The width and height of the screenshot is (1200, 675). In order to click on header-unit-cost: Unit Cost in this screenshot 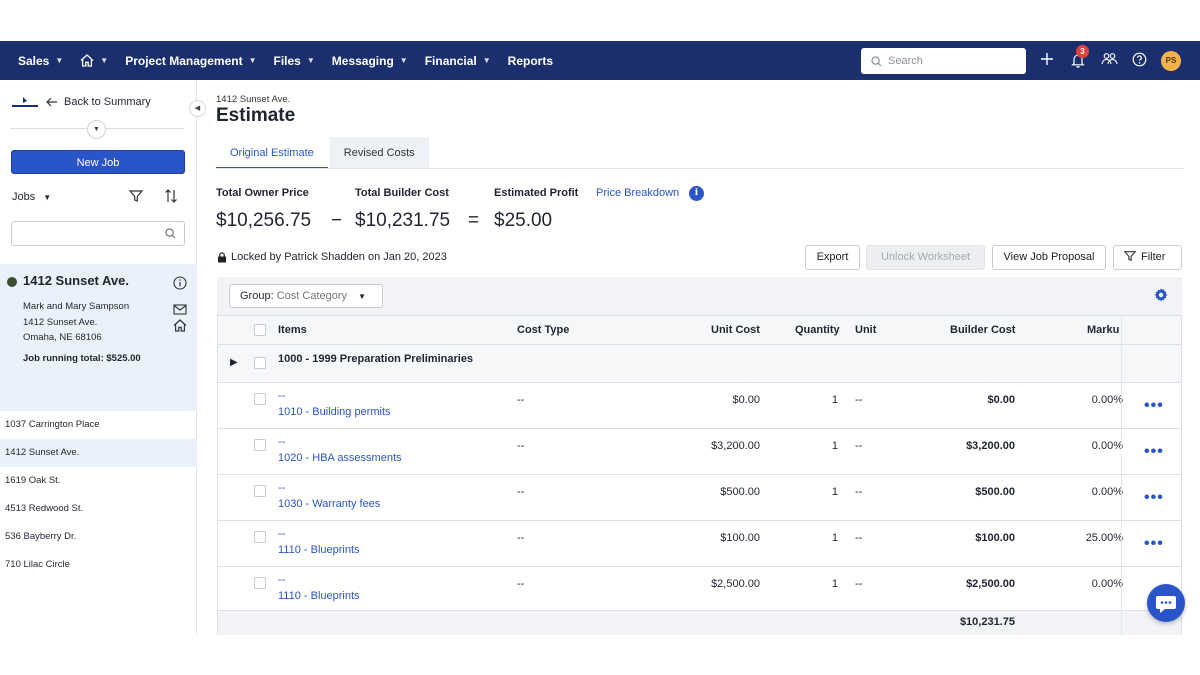, I will do `click(735, 330)`.